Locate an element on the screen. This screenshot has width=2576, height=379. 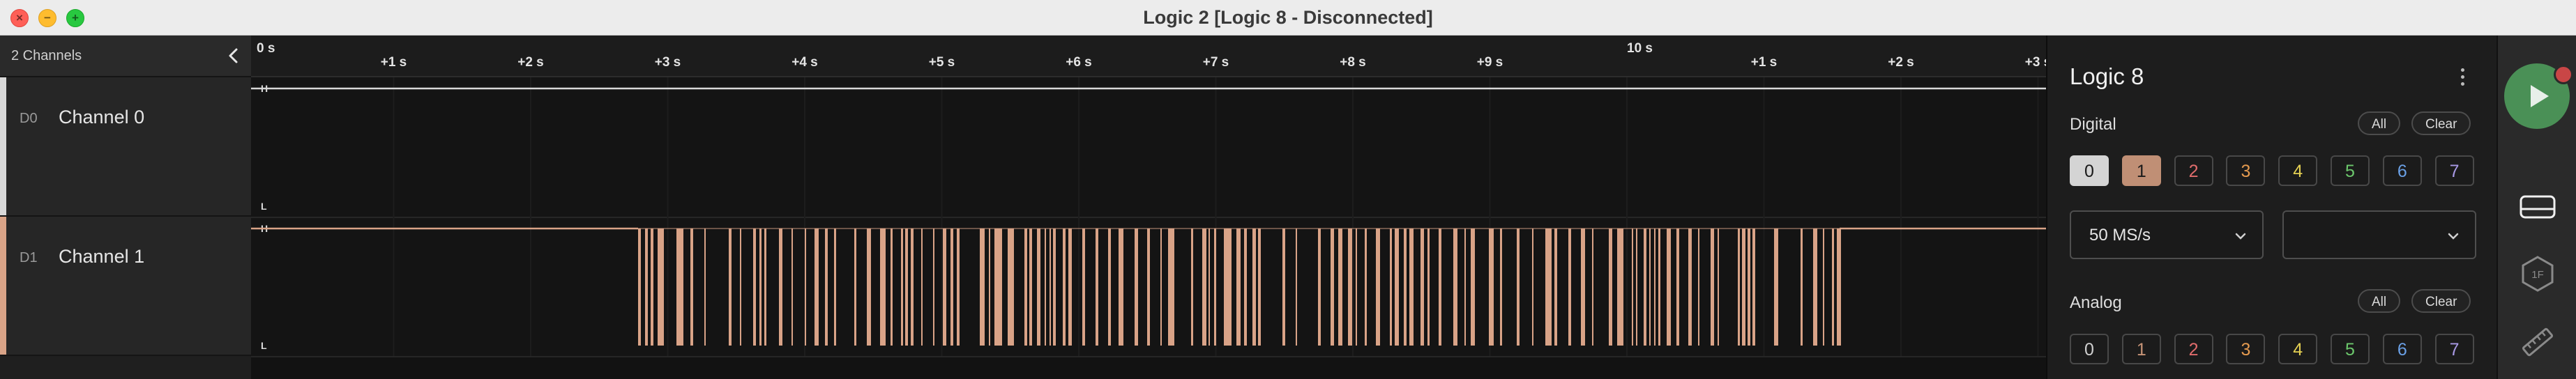
channel-header: 2 Channels is located at coordinates (125, 56).